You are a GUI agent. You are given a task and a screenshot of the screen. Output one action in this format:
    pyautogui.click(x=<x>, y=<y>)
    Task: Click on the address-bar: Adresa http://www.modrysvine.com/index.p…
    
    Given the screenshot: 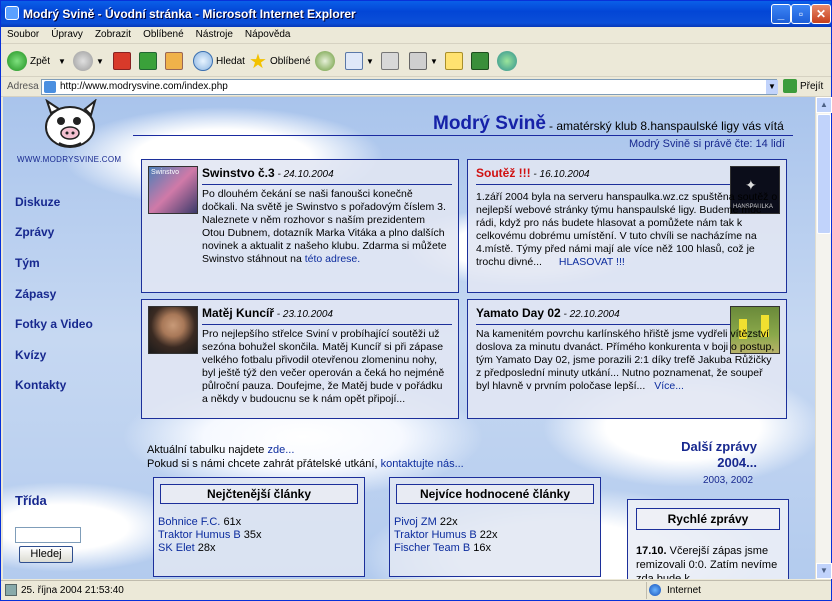 What is the action you would take?
    pyautogui.click(x=416, y=87)
    